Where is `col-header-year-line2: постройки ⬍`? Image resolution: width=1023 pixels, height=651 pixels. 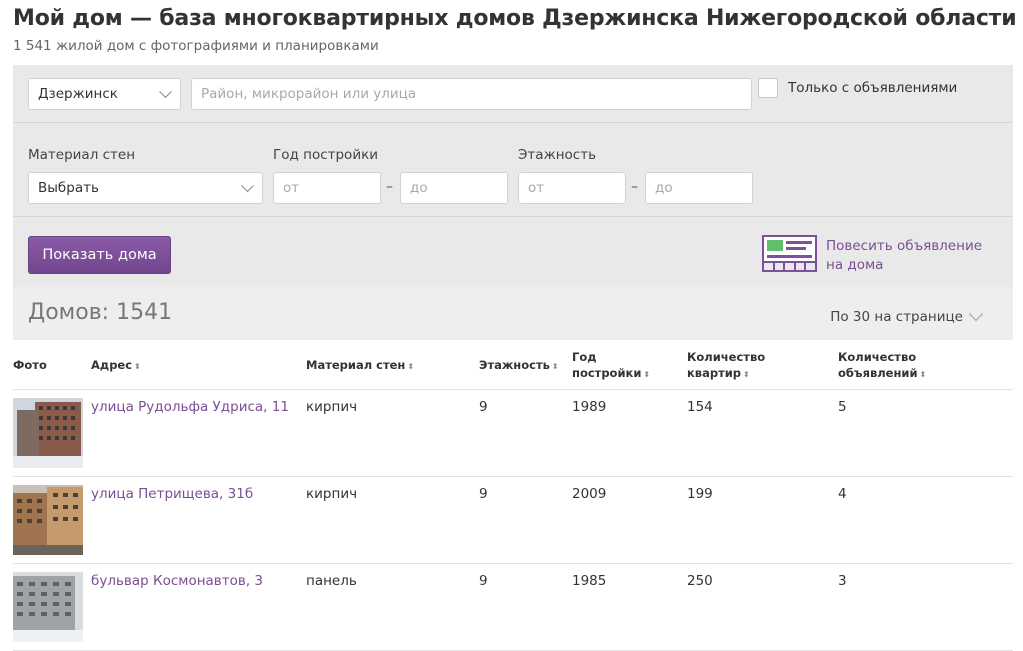
col-header-year-line2: постройки ⬍ is located at coordinates (611, 374).